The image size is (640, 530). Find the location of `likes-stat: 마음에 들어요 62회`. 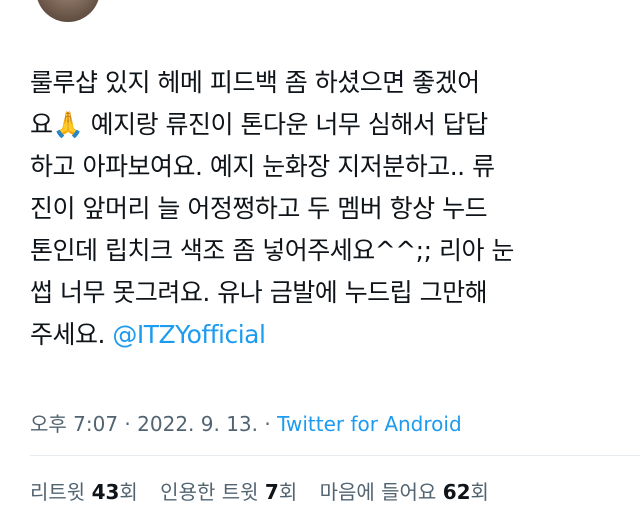

likes-stat: 마음에 들어요 62회 is located at coordinates (404, 492).